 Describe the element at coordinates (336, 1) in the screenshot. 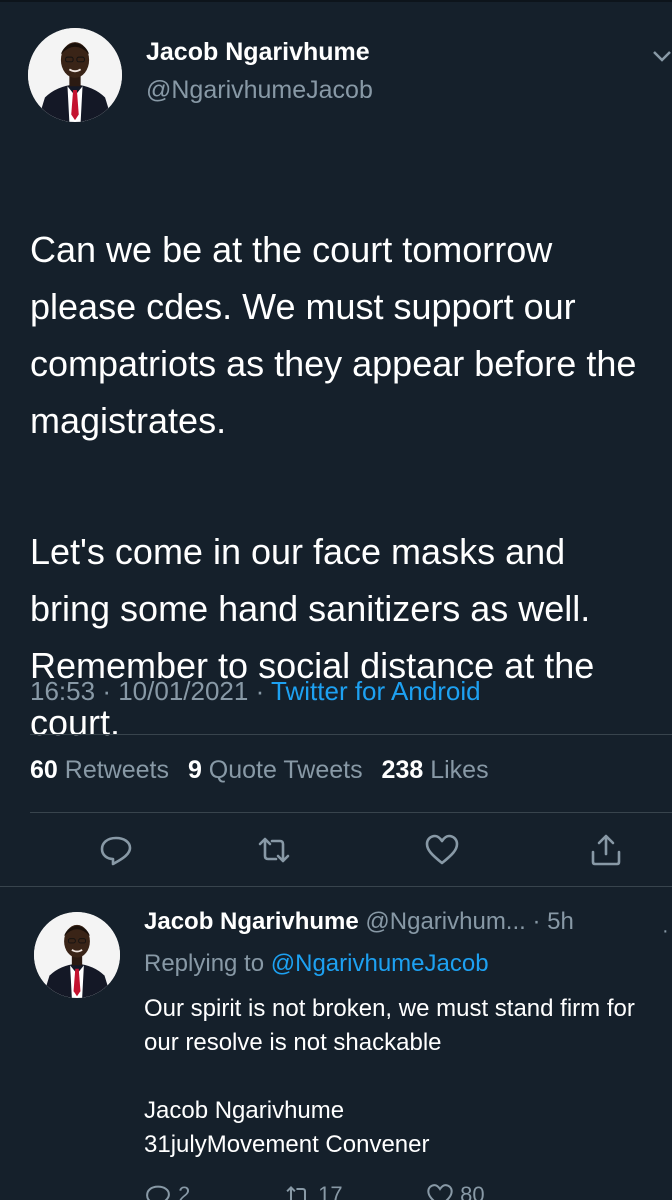

I see `top-border` at that location.